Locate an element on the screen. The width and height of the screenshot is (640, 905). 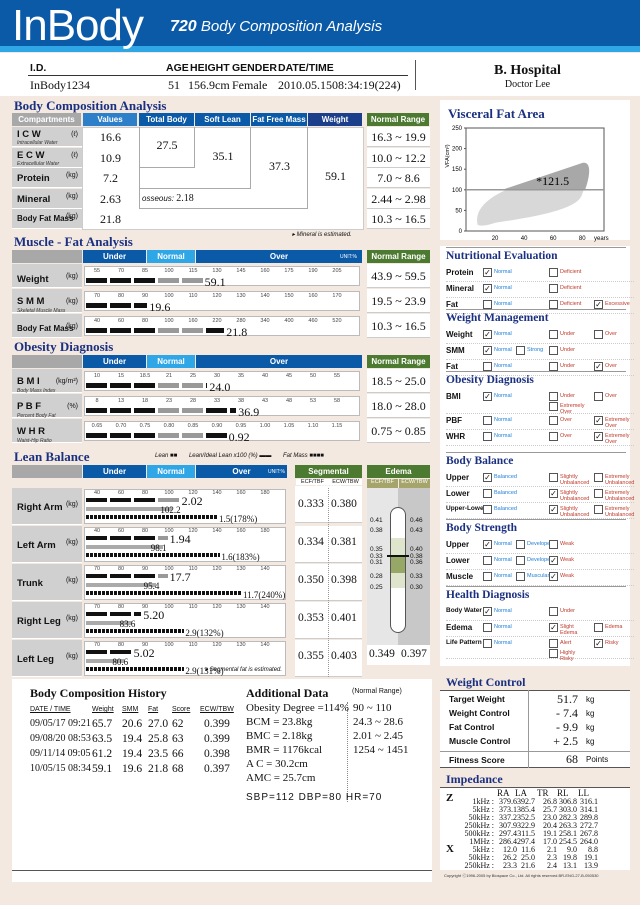
tick-label: 400 is located at coordinates (289, 321).